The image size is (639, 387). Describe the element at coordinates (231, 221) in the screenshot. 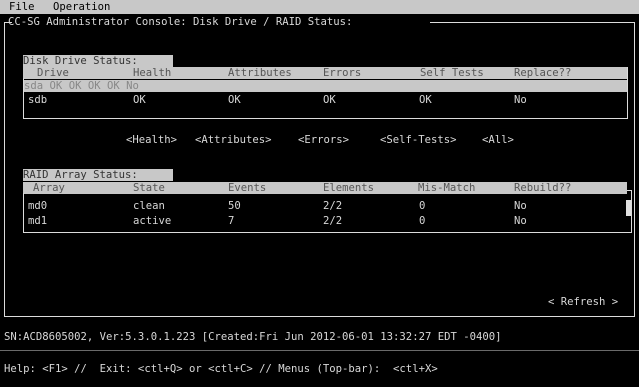

I see `raid-cell-events: 7` at that location.